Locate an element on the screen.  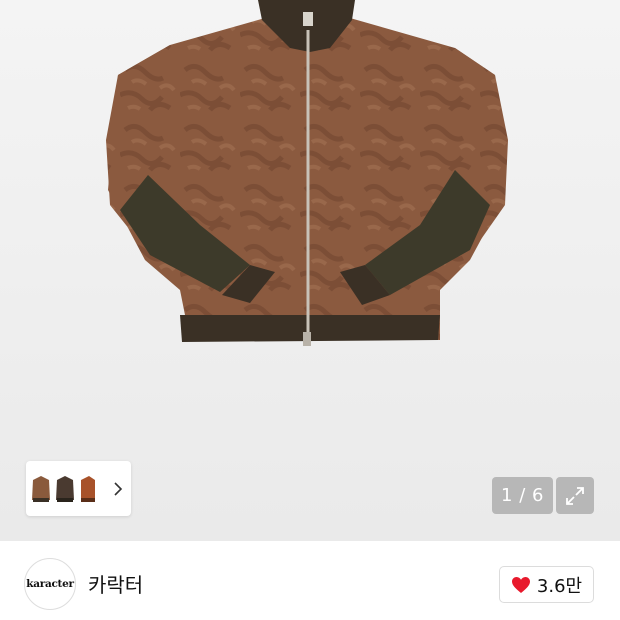
like-button: 3.6만 is located at coordinates (546, 584).